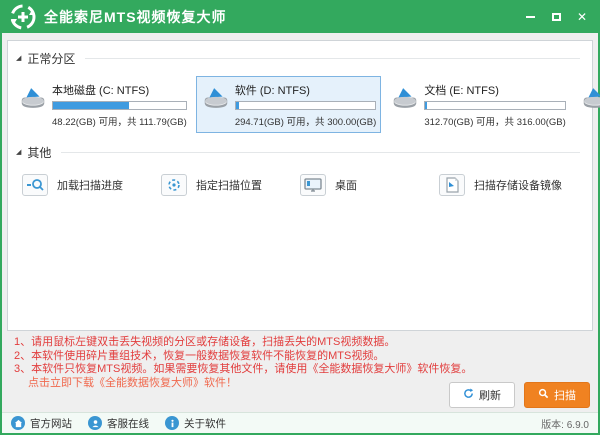  Describe the element at coordinates (565, 396) in the screenshot. I see `scan-button-label: 扫描` at that location.